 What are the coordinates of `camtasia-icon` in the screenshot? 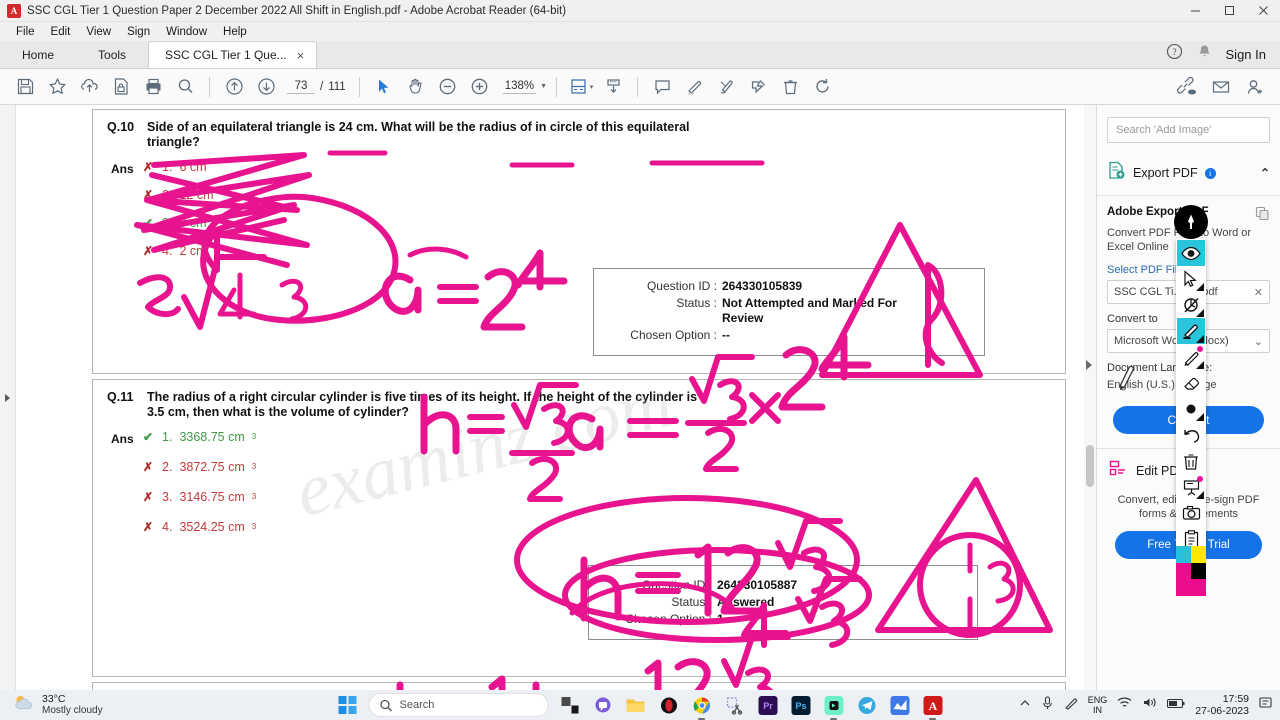 It's located at (834, 706).